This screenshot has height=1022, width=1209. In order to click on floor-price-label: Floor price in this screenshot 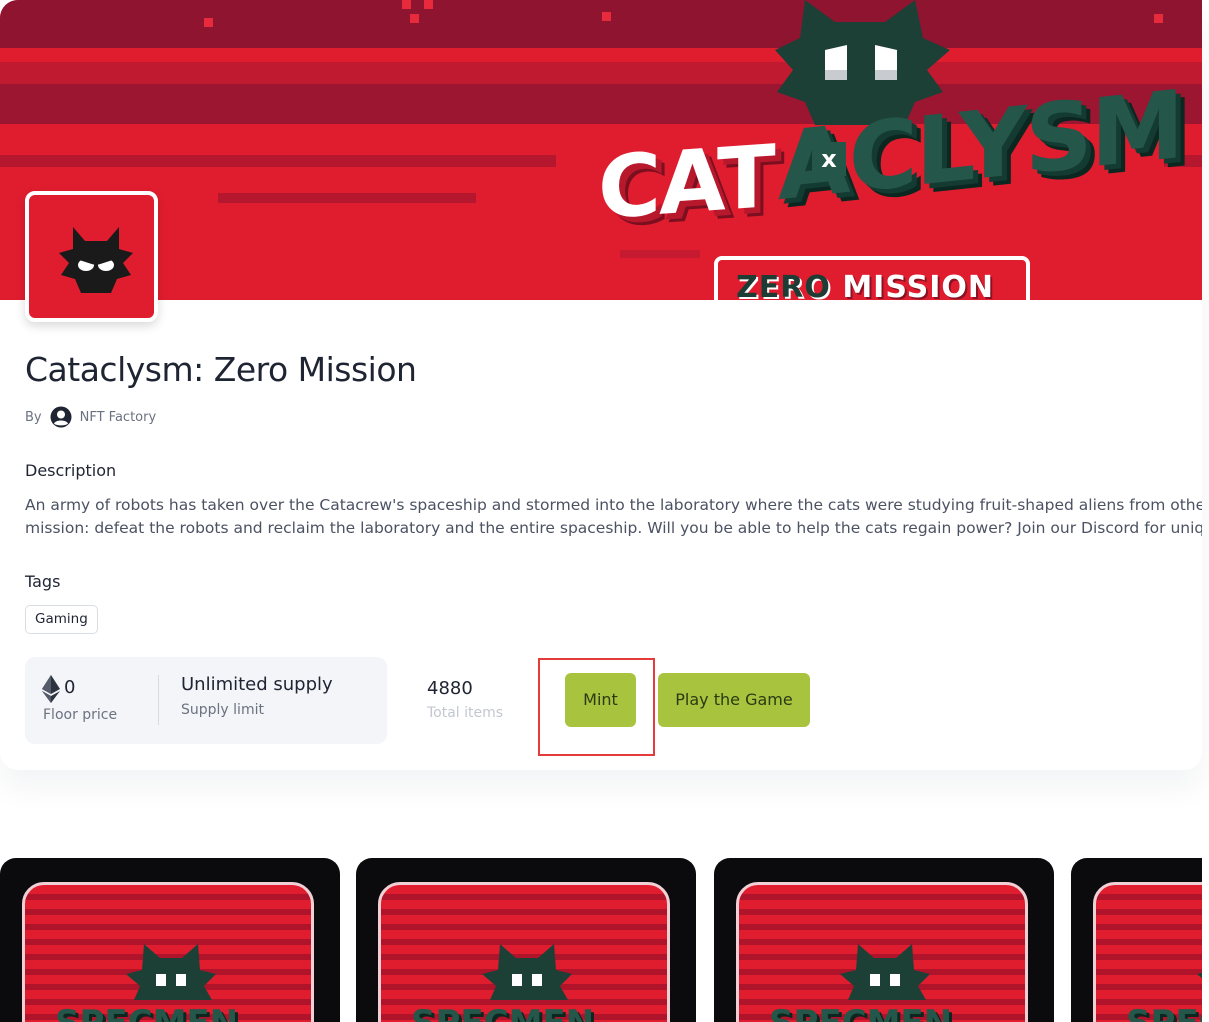, I will do `click(80, 715)`.